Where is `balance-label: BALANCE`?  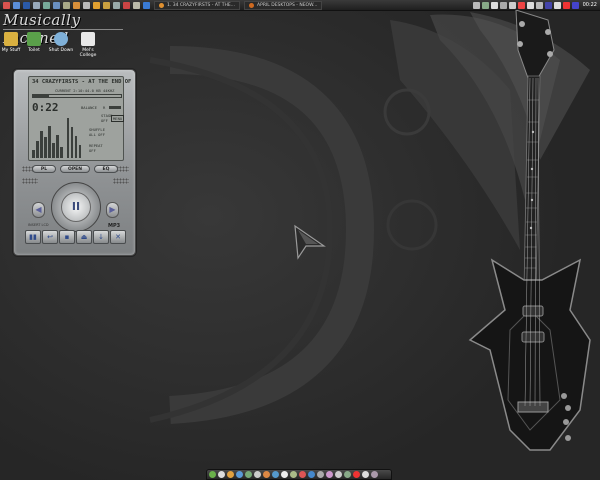
balance-label: BALANCE is located at coordinates (89, 107).